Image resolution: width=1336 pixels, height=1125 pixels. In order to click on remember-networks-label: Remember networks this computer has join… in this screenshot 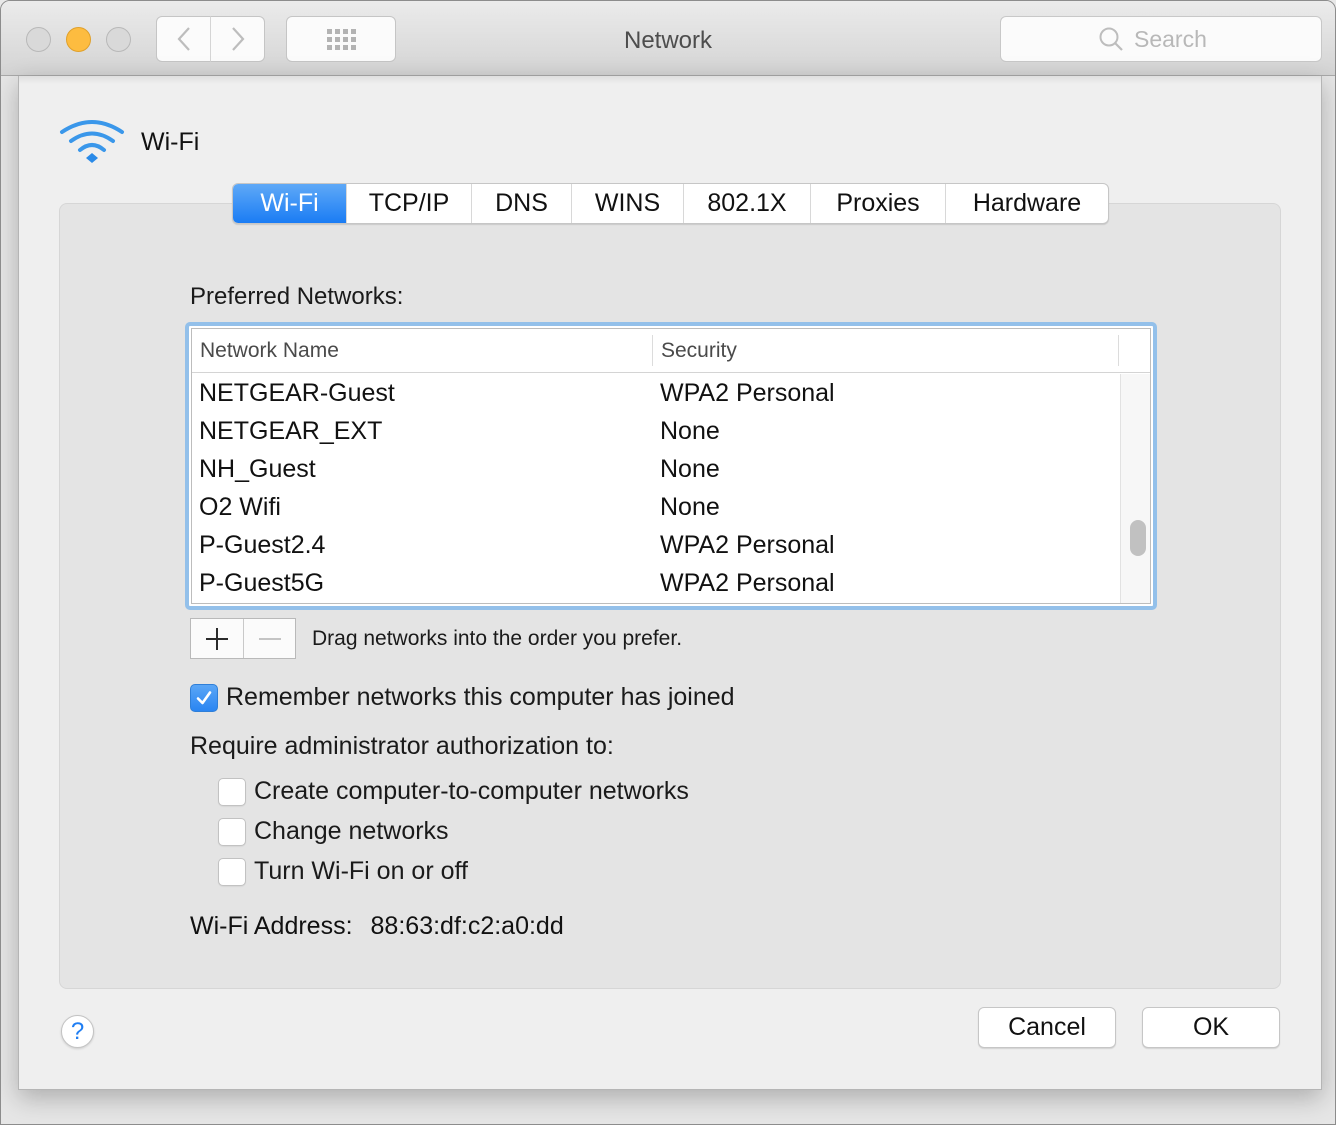, I will do `click(480, 697)`.